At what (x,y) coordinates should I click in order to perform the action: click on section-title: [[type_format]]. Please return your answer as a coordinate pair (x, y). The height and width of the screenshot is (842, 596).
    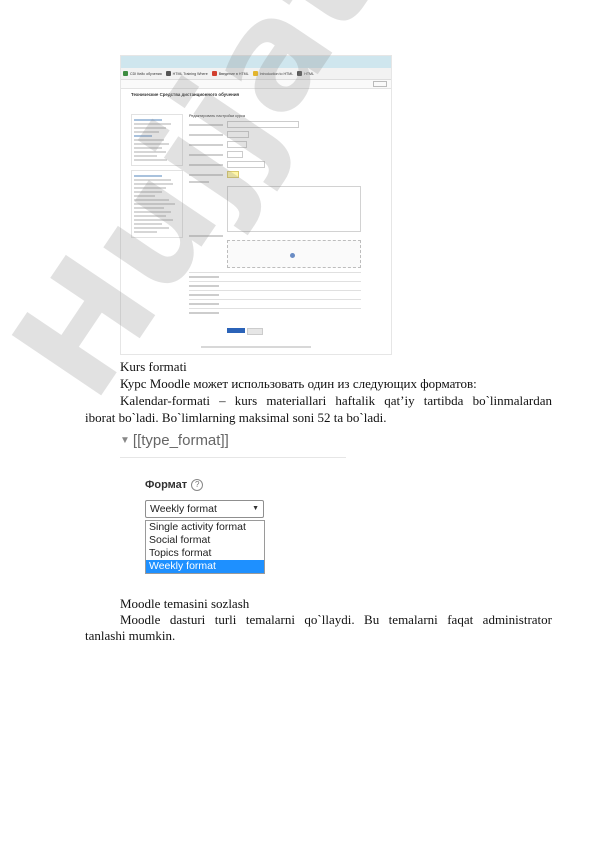
    Looking at the image, I should click on (180, 440).